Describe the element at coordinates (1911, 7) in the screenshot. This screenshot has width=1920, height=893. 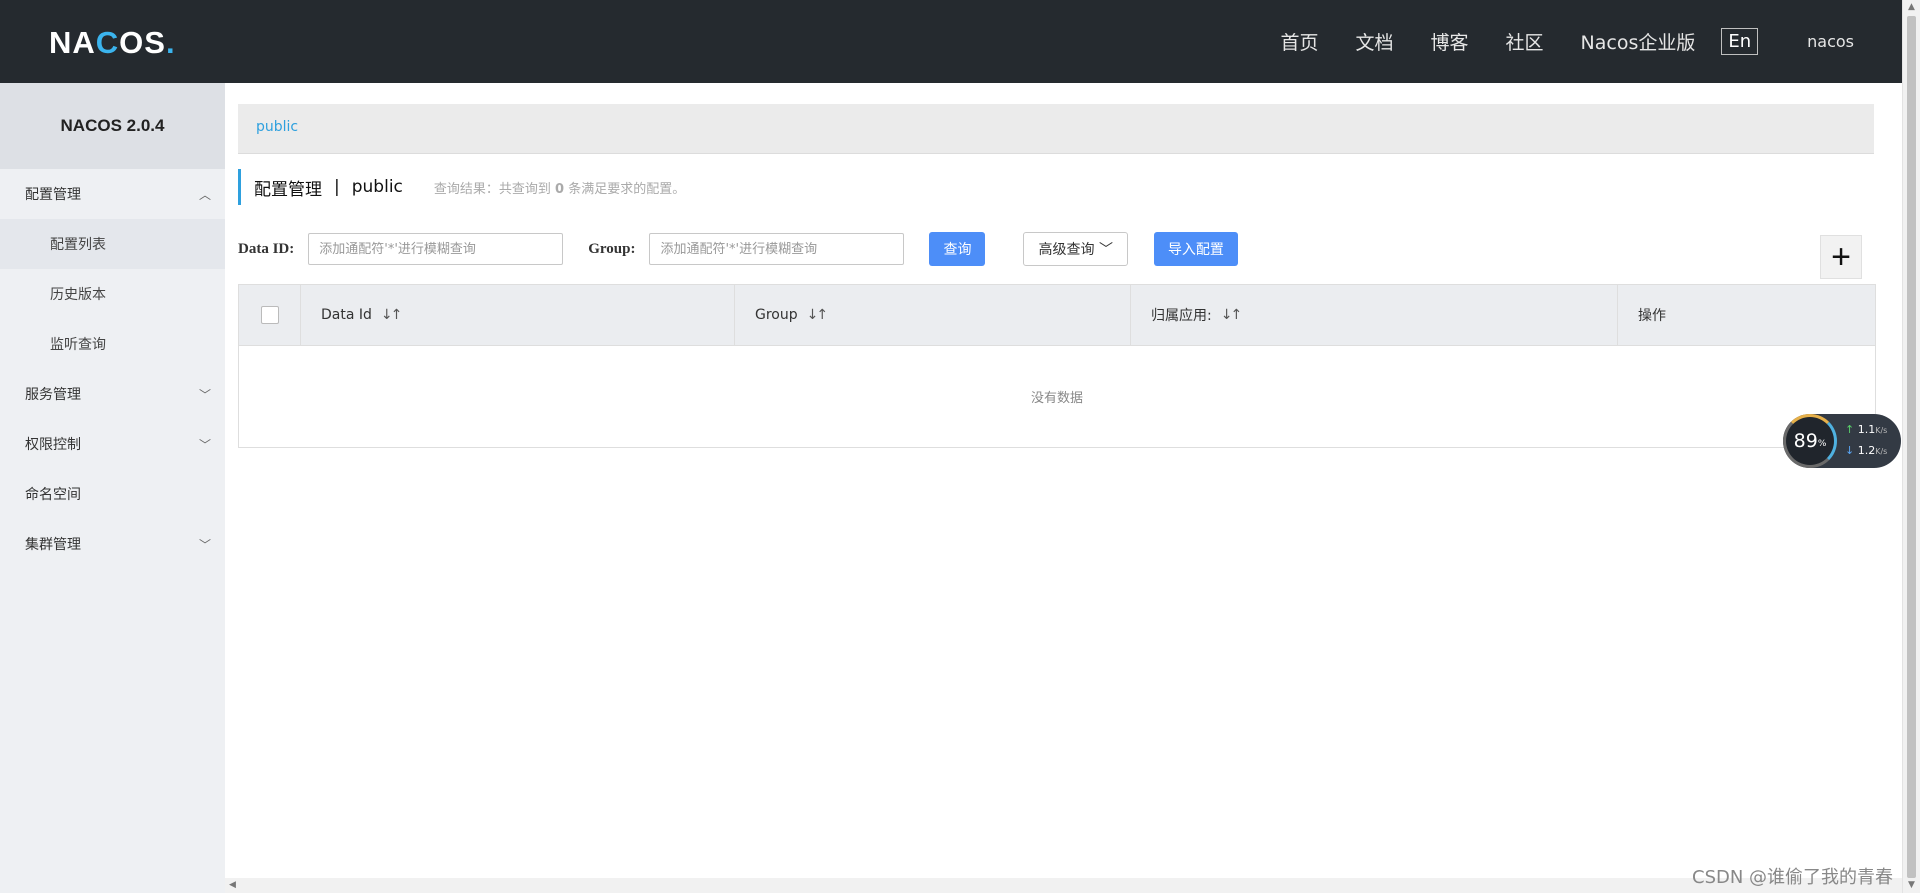
I see `scroll-up-arrow-icon: ▲` at that location.